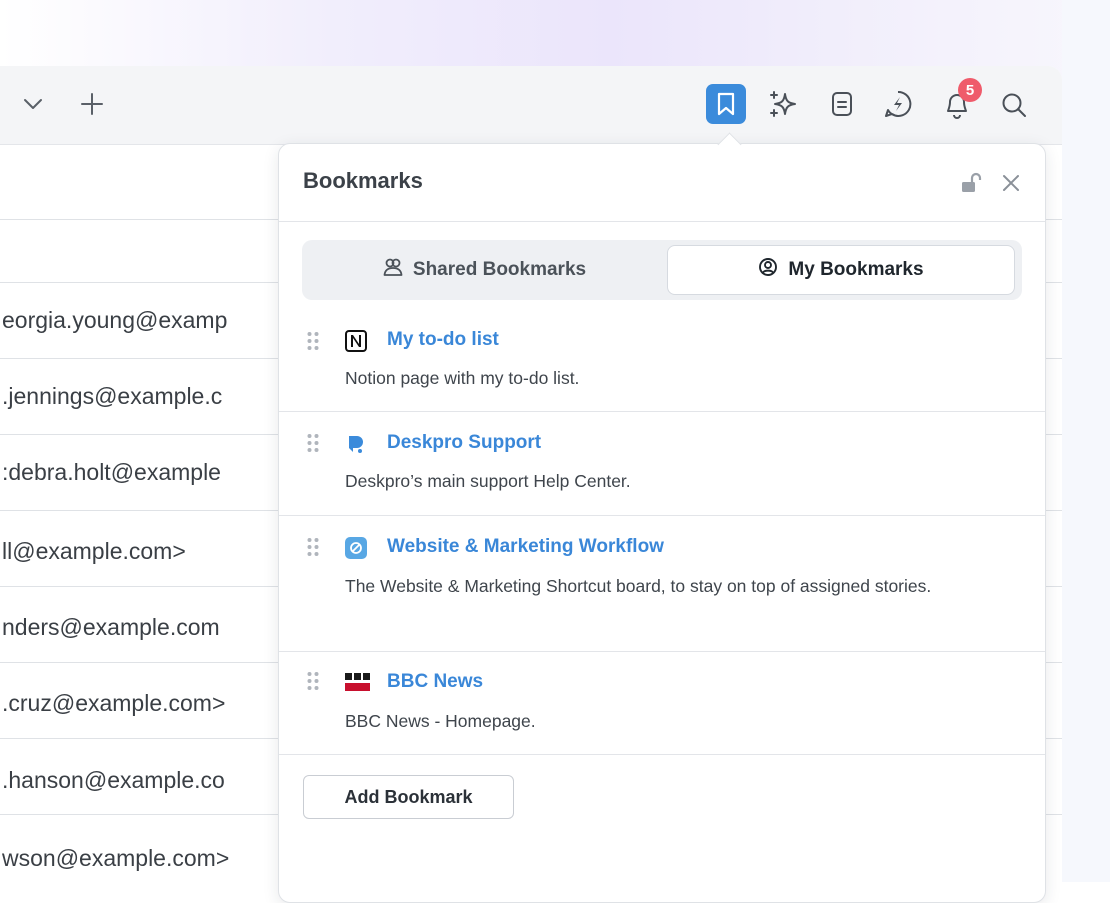  Describe the element at coordinates (113, 780) in the screenshot. I see `email-address: .hanson@example.co` at that location.